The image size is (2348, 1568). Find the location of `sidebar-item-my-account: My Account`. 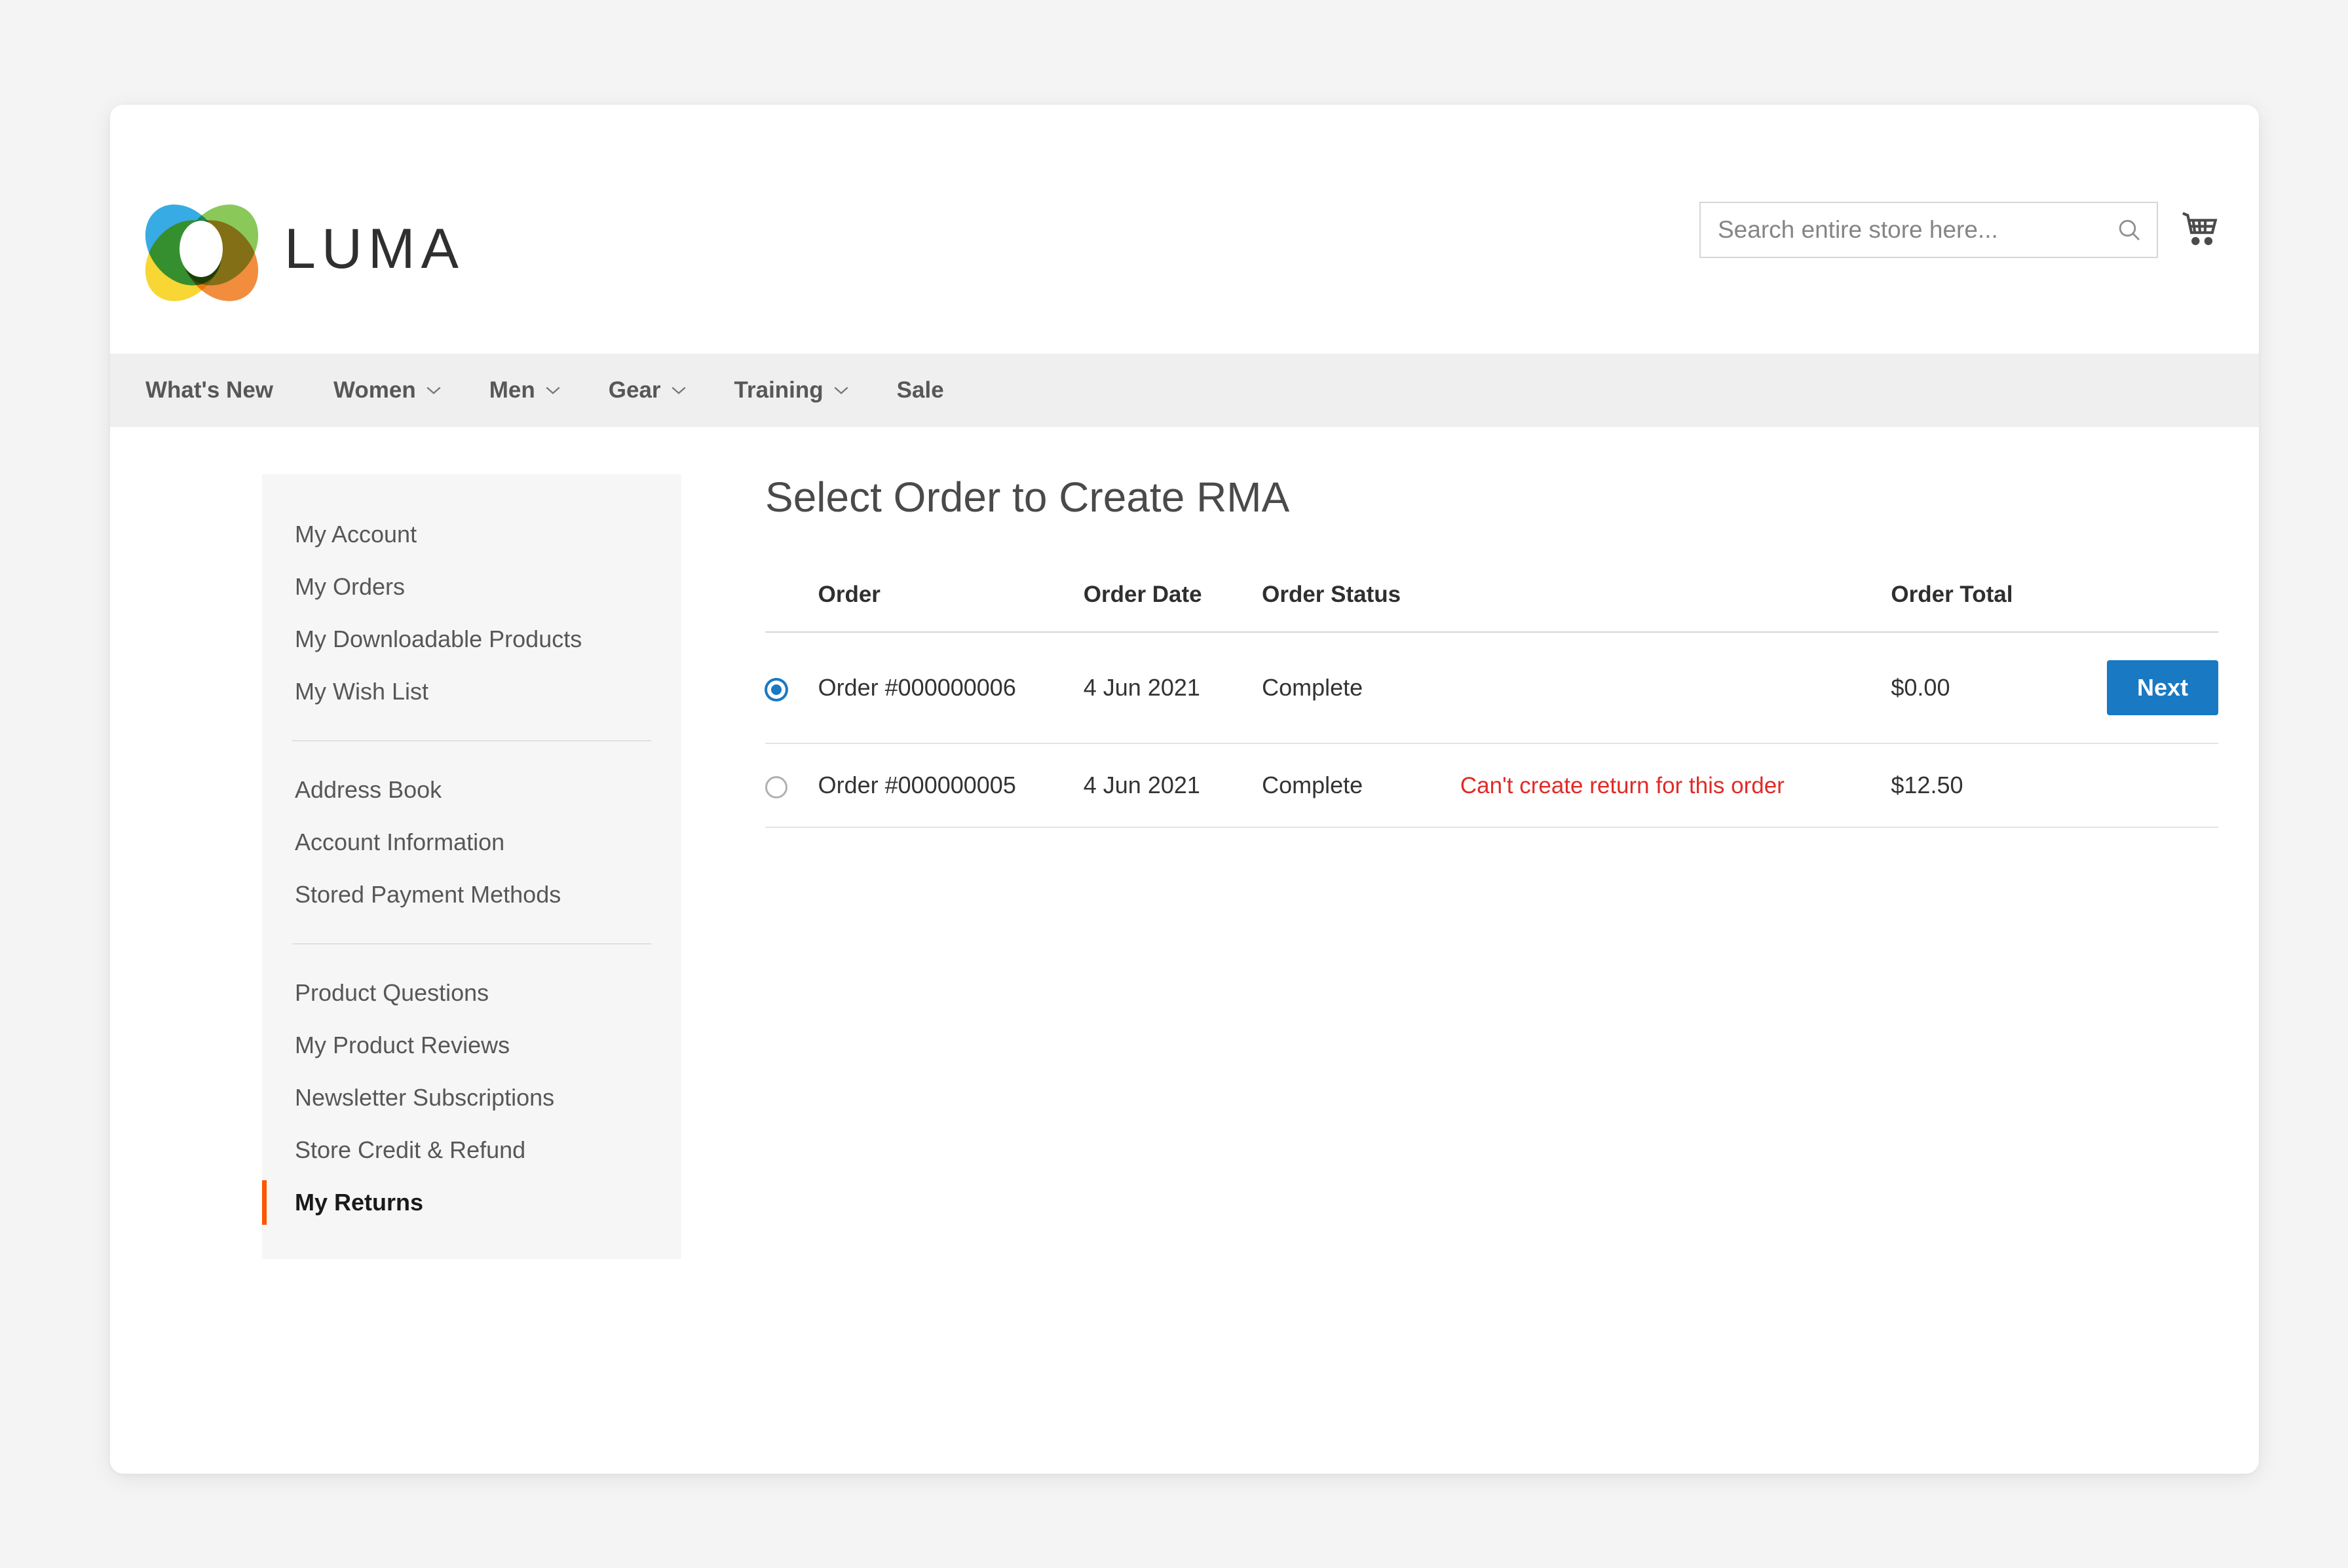

sidebar-item-my-account: My Account is located at coordinates (472, 534).